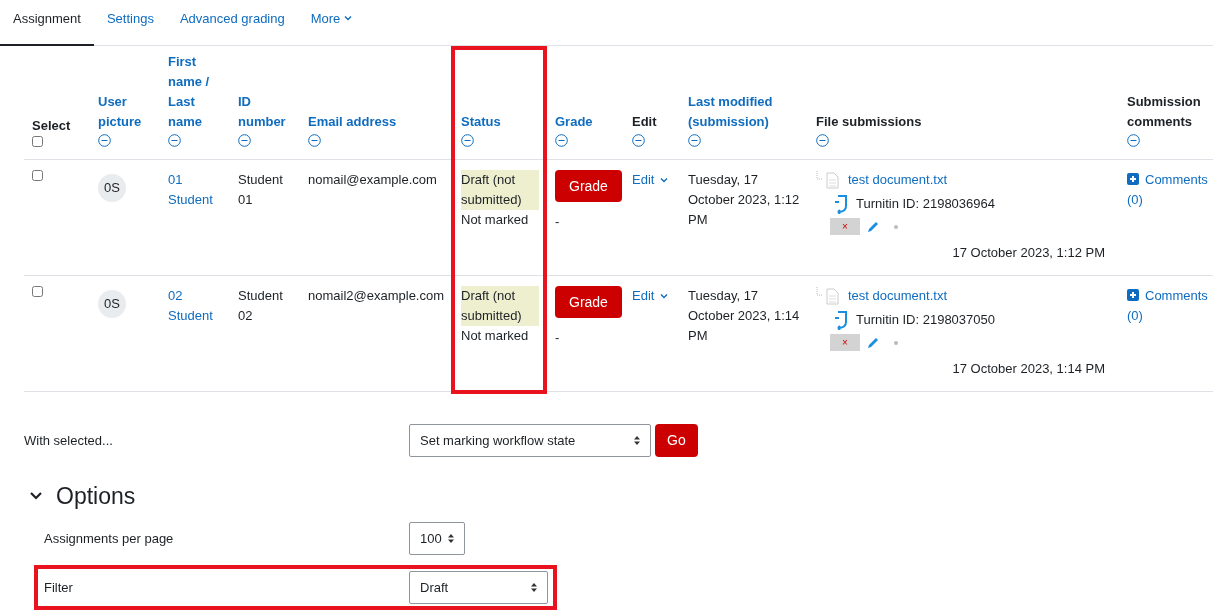 This screenshot has width=1213, height=616. What do you see at coordinates (744, 200) in the screenshot?
I see `last-modified: Tuesday, 17 October 2023, 1:12 PM` at bounding box center [744, 200].